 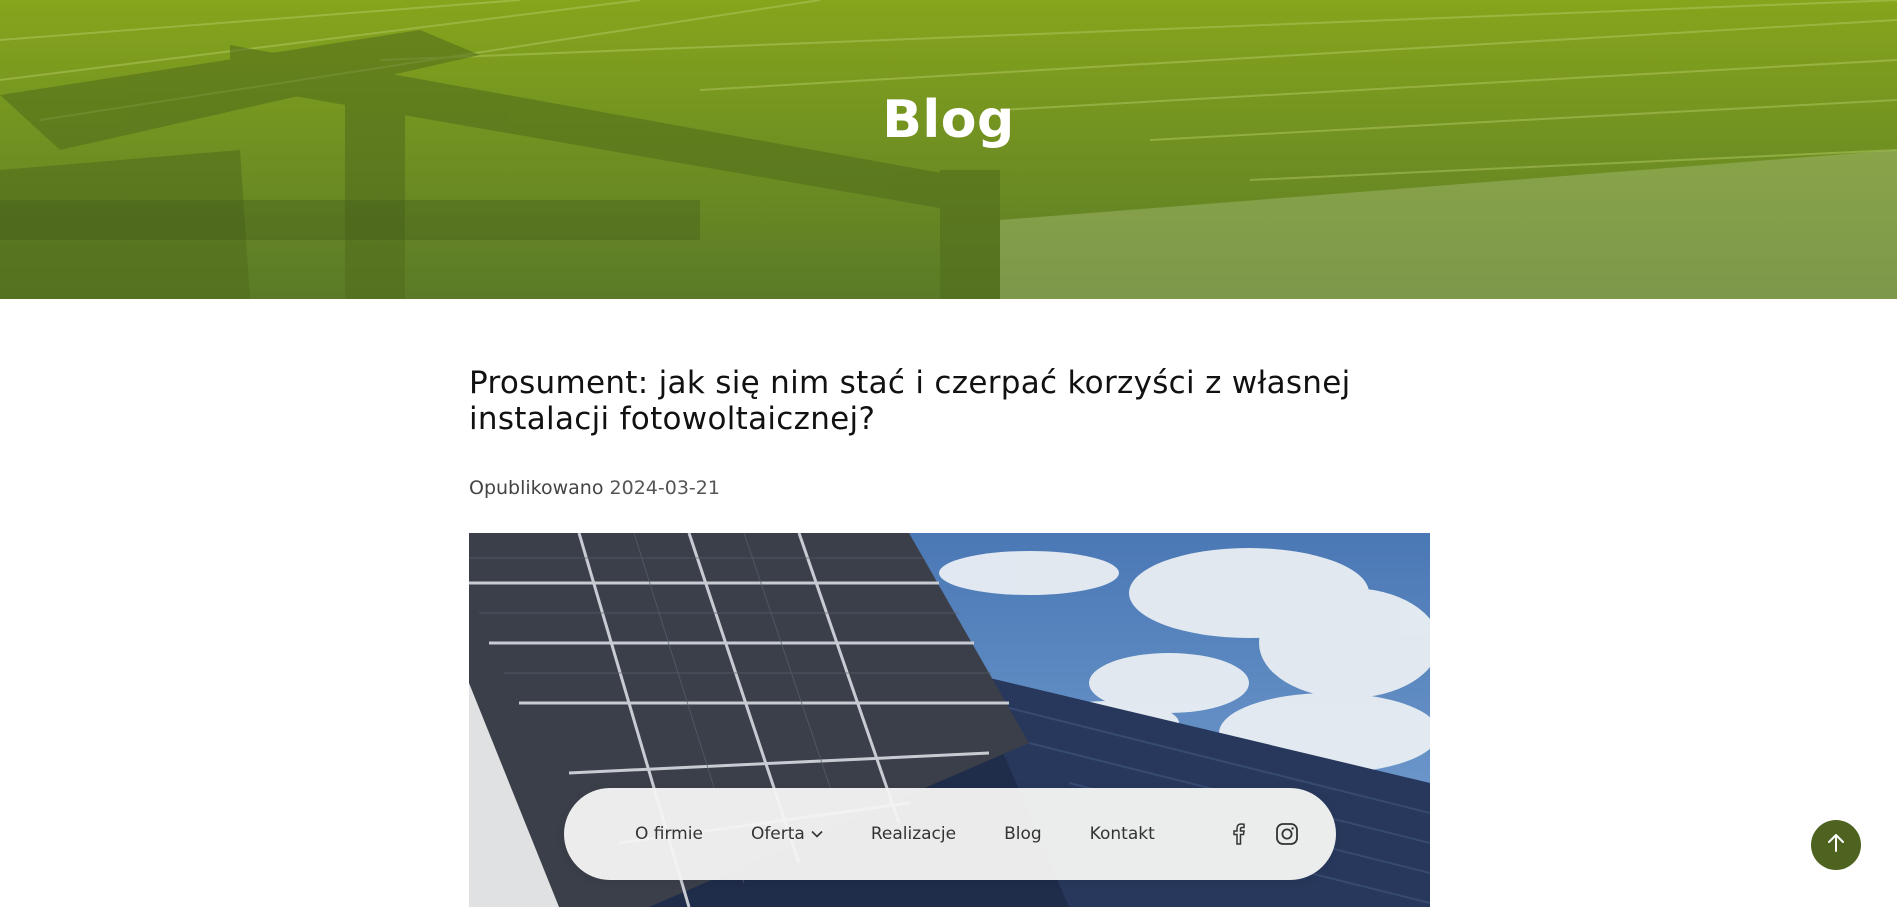 I want to click on nav-label: O firmie, so click(x=669, y=834).